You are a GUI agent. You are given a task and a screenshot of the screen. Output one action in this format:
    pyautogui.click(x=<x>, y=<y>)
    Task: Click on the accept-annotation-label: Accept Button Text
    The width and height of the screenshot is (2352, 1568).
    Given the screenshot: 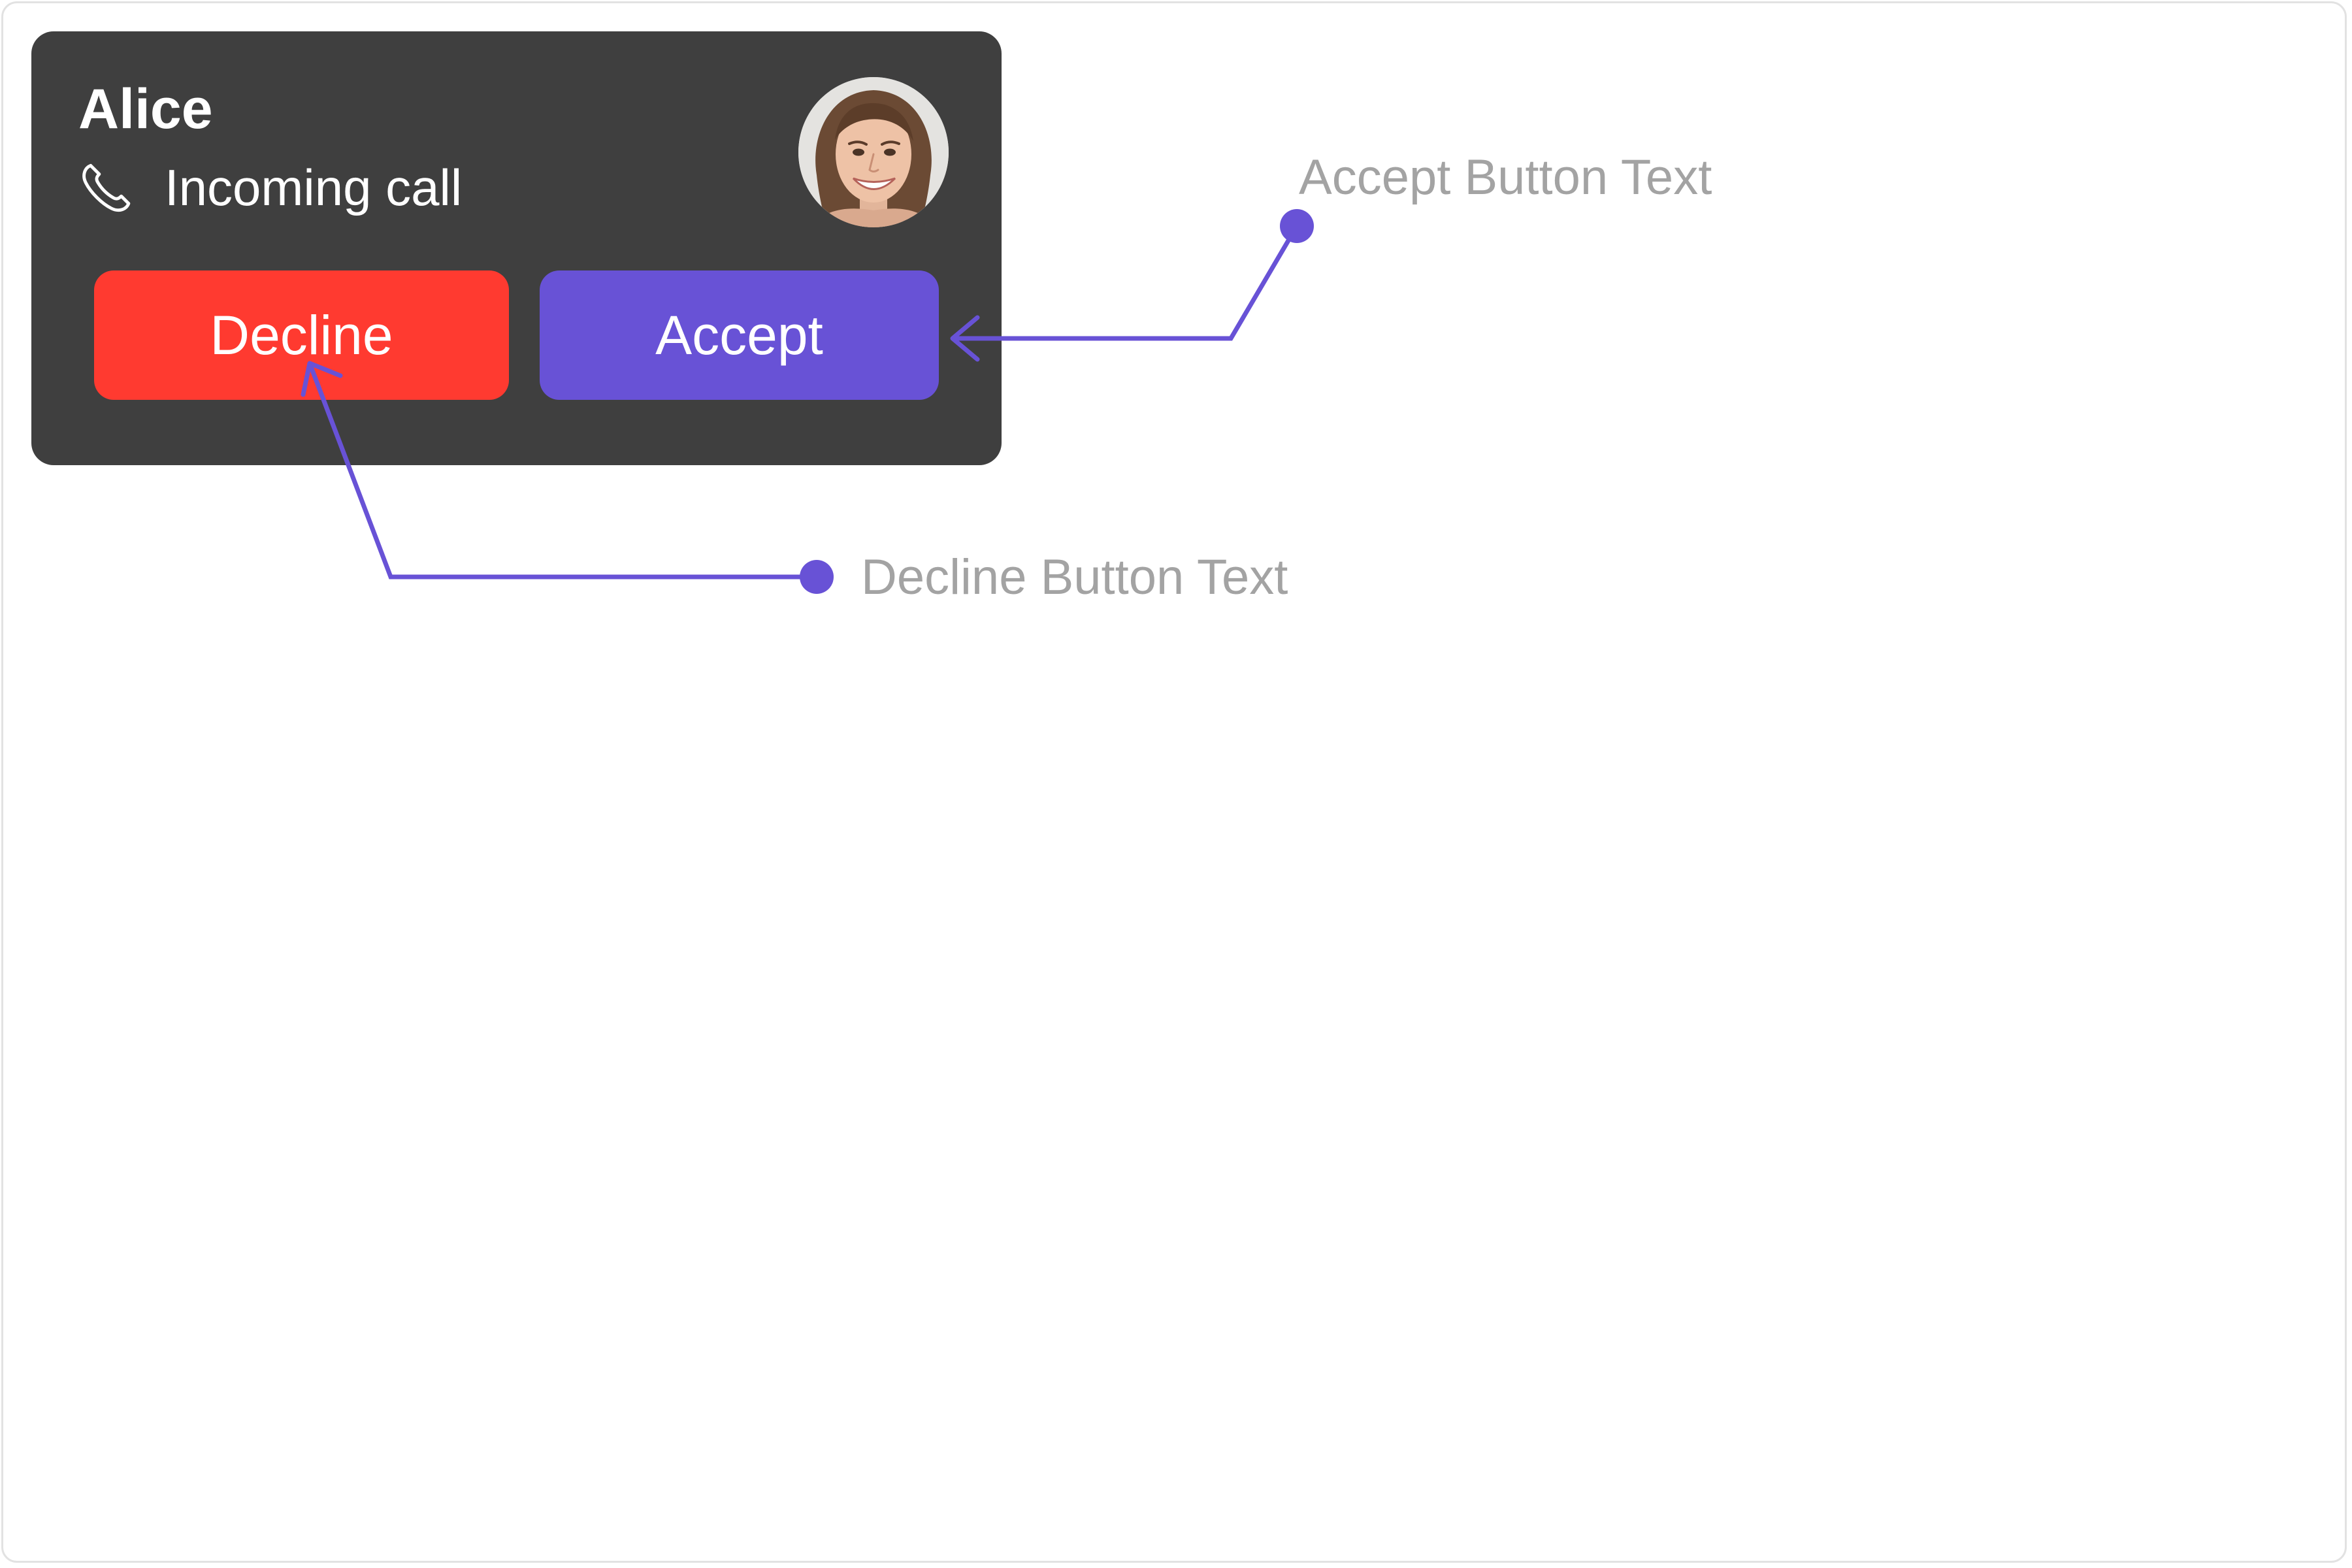 What is the action you would take?
    pyautogui.click(x=1505, y=177)
    